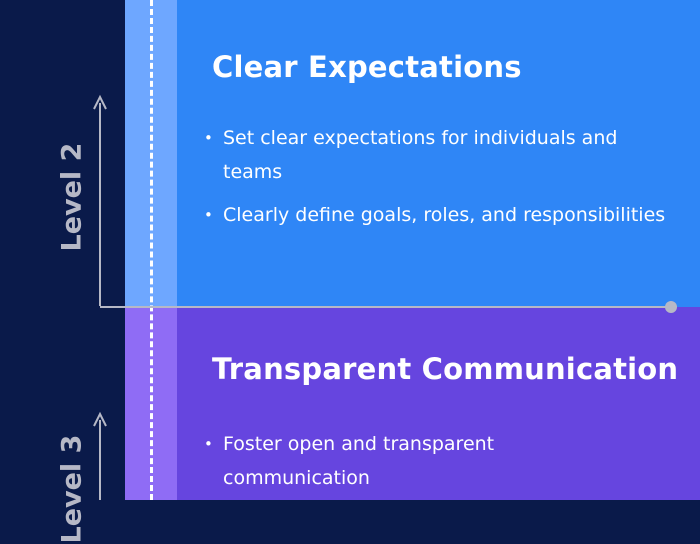 The image size is (700, 544). Describe the element at coordinates (671, 307) in the screenshot. I see `axis-end-dot-icon` at that location.